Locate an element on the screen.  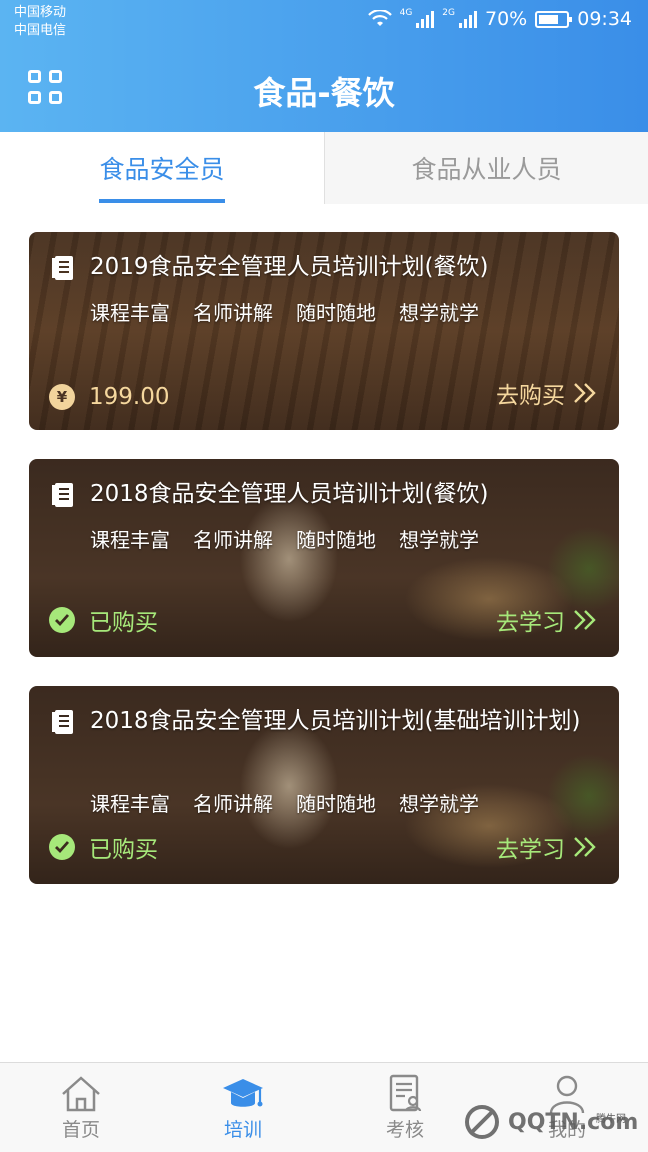
nav-exam-label: 考核 is located at coordinates (404, 1130).